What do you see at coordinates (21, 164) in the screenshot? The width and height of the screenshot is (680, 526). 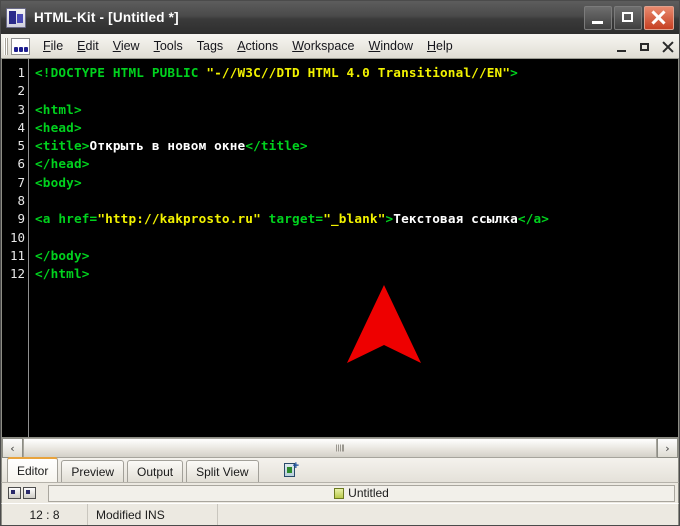 I see `line-number: 6` at bounding box center [21, 164].